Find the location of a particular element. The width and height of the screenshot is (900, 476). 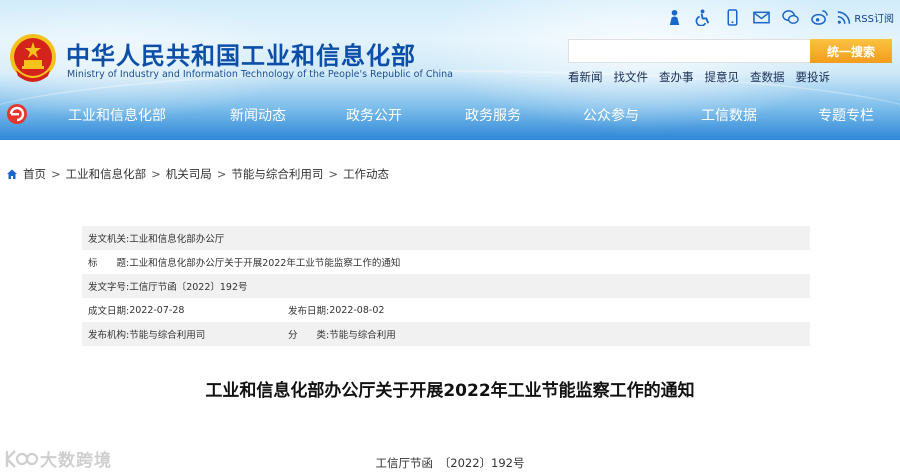

watermark: 大数跨境 is located at coordinates (58, 458).